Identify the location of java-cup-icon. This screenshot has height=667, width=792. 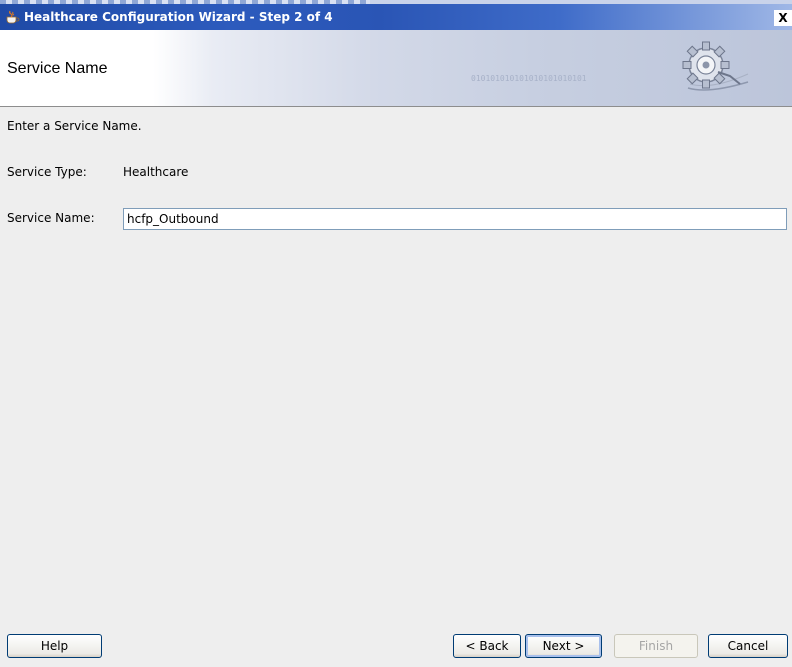
(13, 17).